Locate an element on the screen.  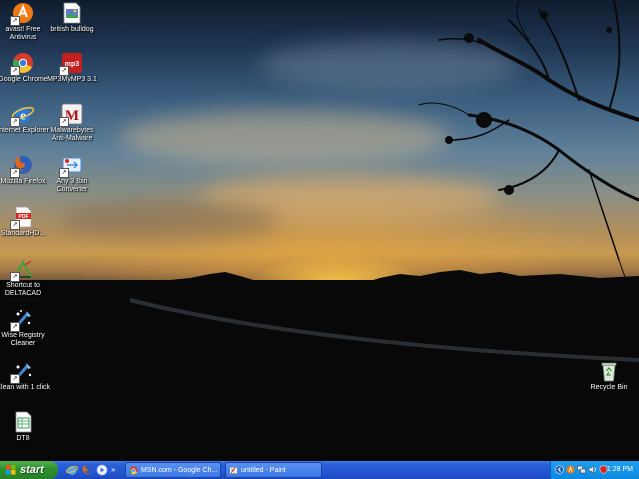
quicklaunch-firefox-icon is located at coordinates (87, 470).